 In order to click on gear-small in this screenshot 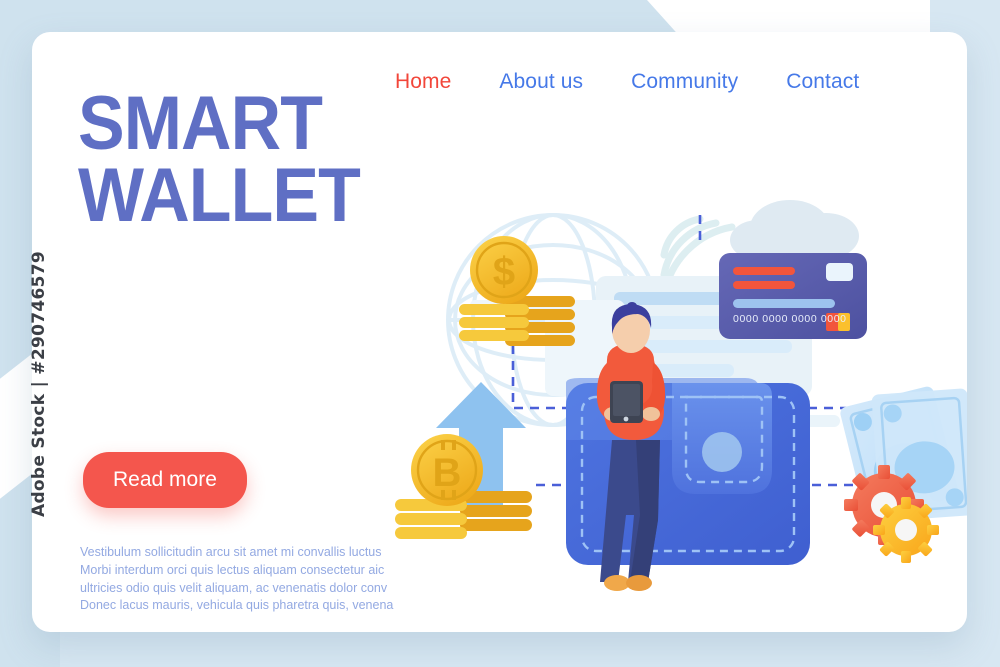, I will do `click(906, 530)`.